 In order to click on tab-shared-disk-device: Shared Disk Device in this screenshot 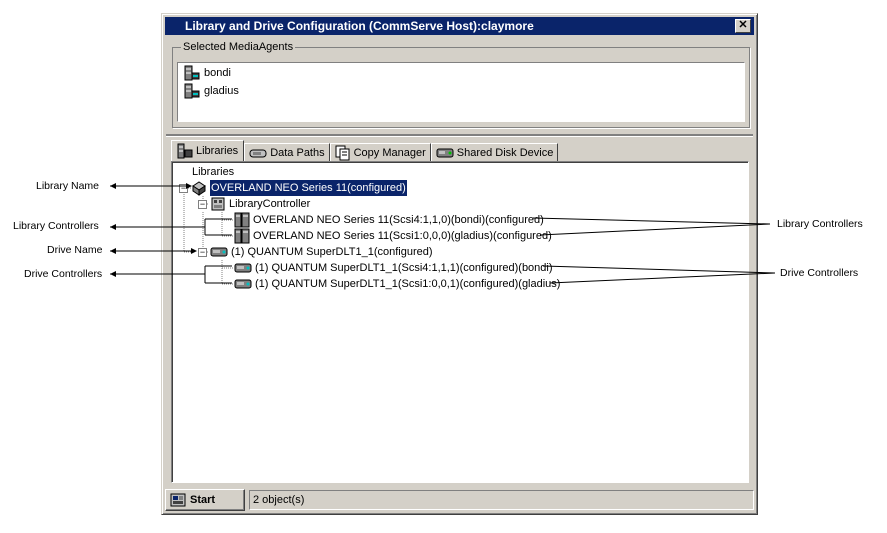, I will do `click(494, 152)`.